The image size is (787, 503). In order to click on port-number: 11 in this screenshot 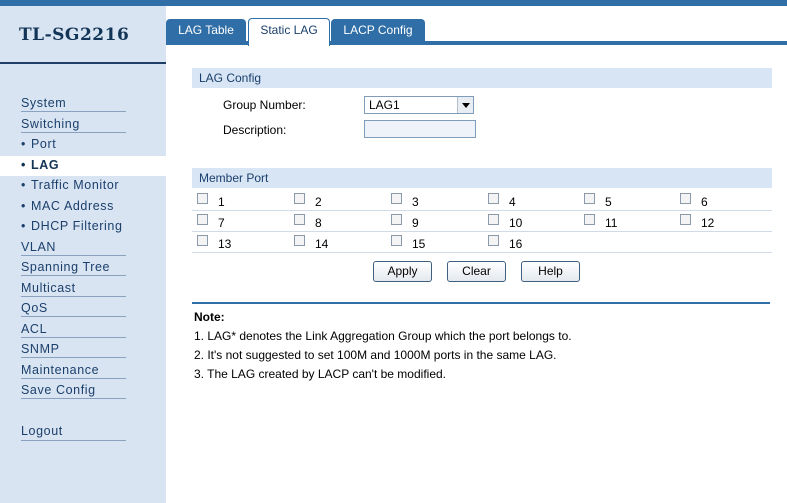, I will do `click(611, 223)`.